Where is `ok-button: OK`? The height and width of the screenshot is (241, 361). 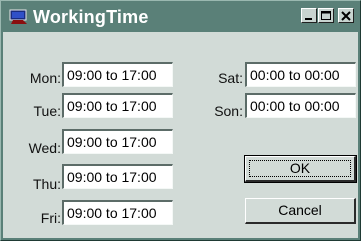
ok-button: OK is located at coordinates (300, 169).